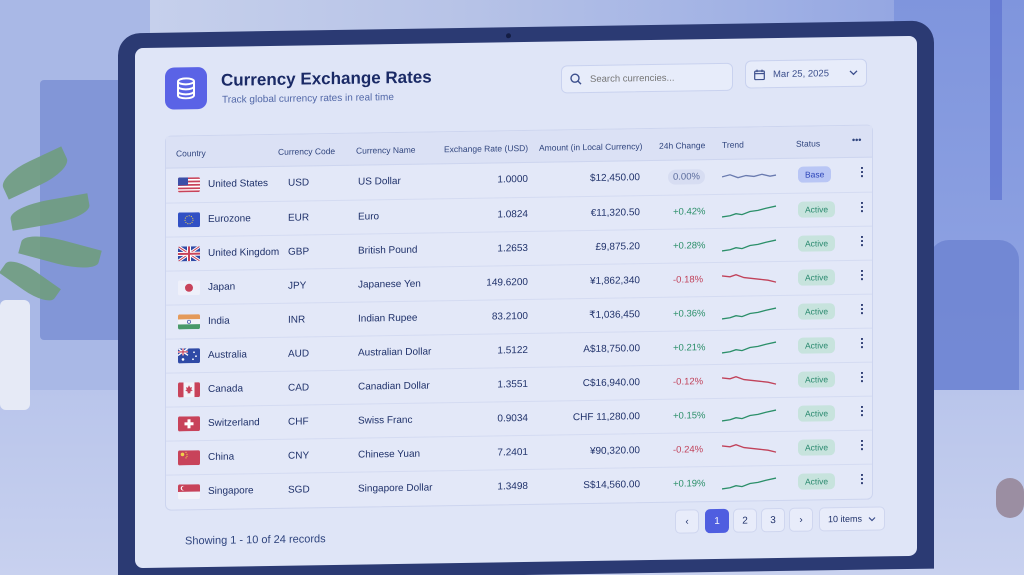 The height and width of the screenshot is (575, 1024). Describe the element at coordinates (299, 354) in the screenshot. I see `currency-code: AUD` at that location.